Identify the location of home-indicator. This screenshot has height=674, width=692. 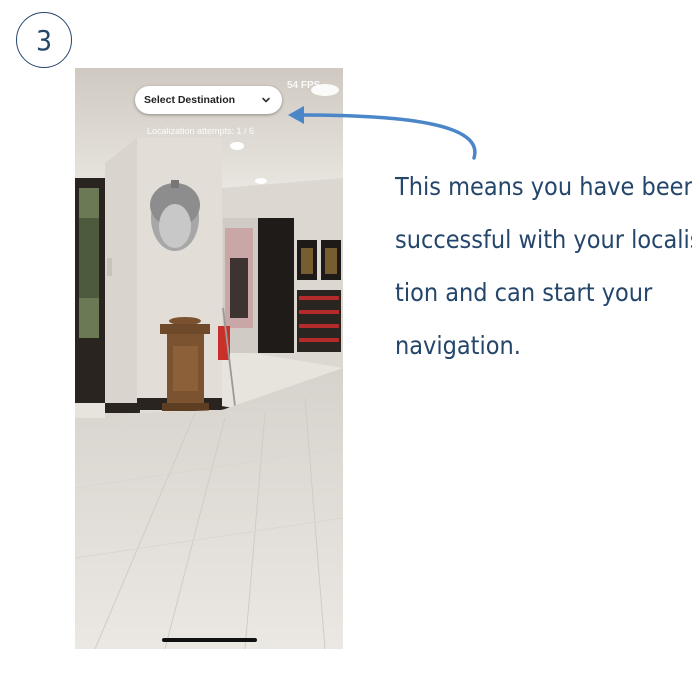
(209, 640).